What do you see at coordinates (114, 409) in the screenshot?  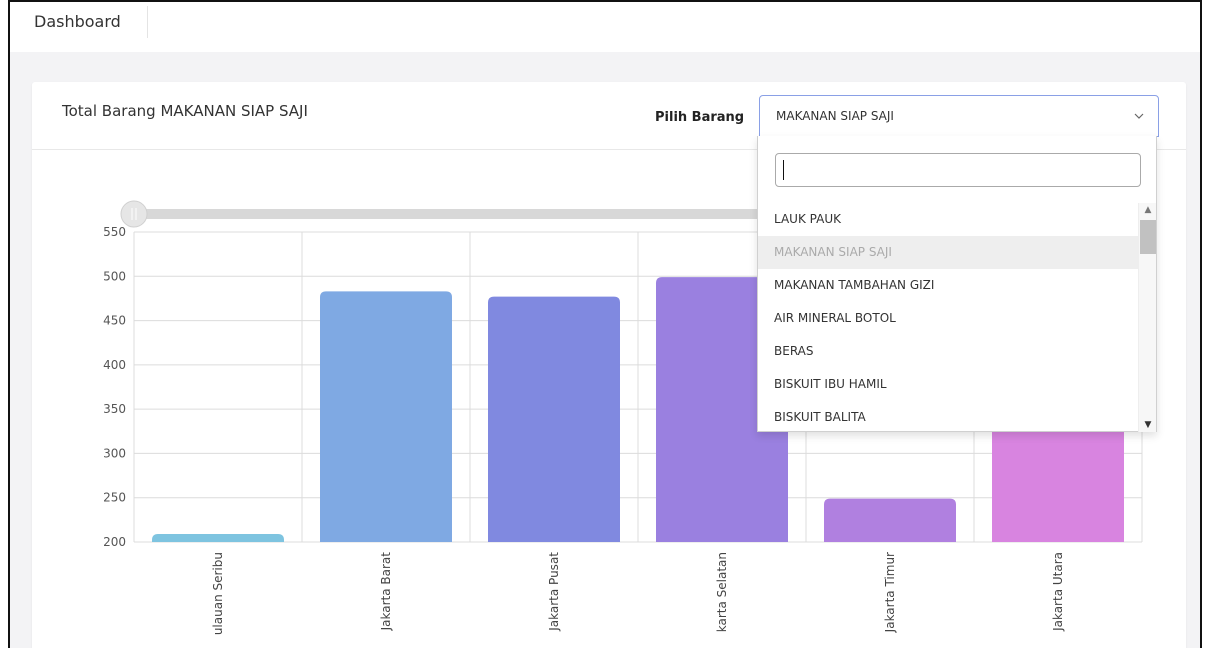 I see `y-tick-label: 350` at bounding box center [114, 409].